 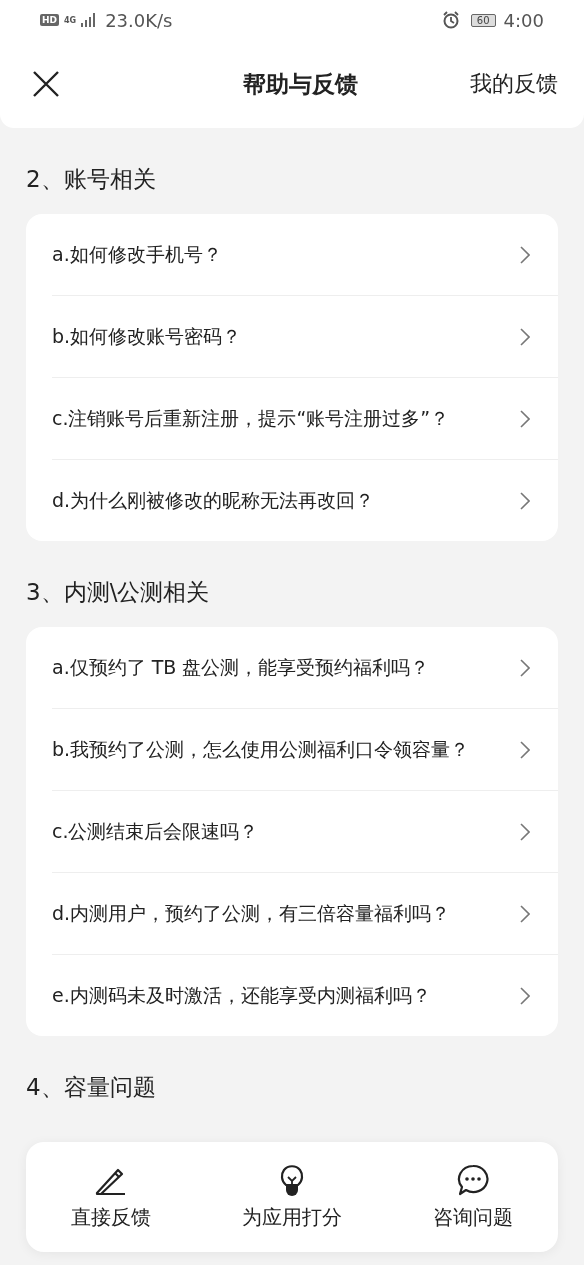 What do you see at coordinates (483, 20) in the screenshot?
I see `battery-indicator: 60` at bounding box center [483, 20].